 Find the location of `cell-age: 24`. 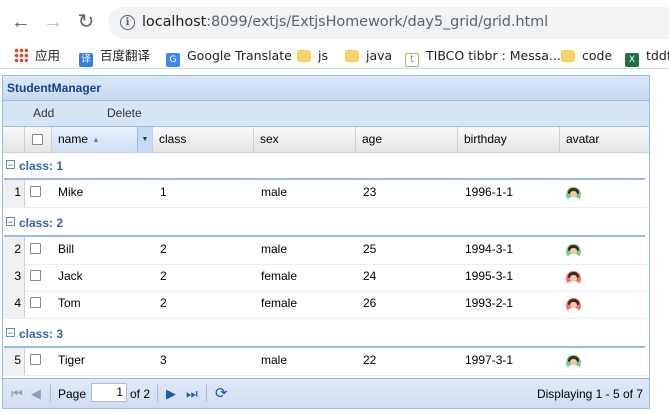

cell-age: 24 is located at coordinates (370, 276).